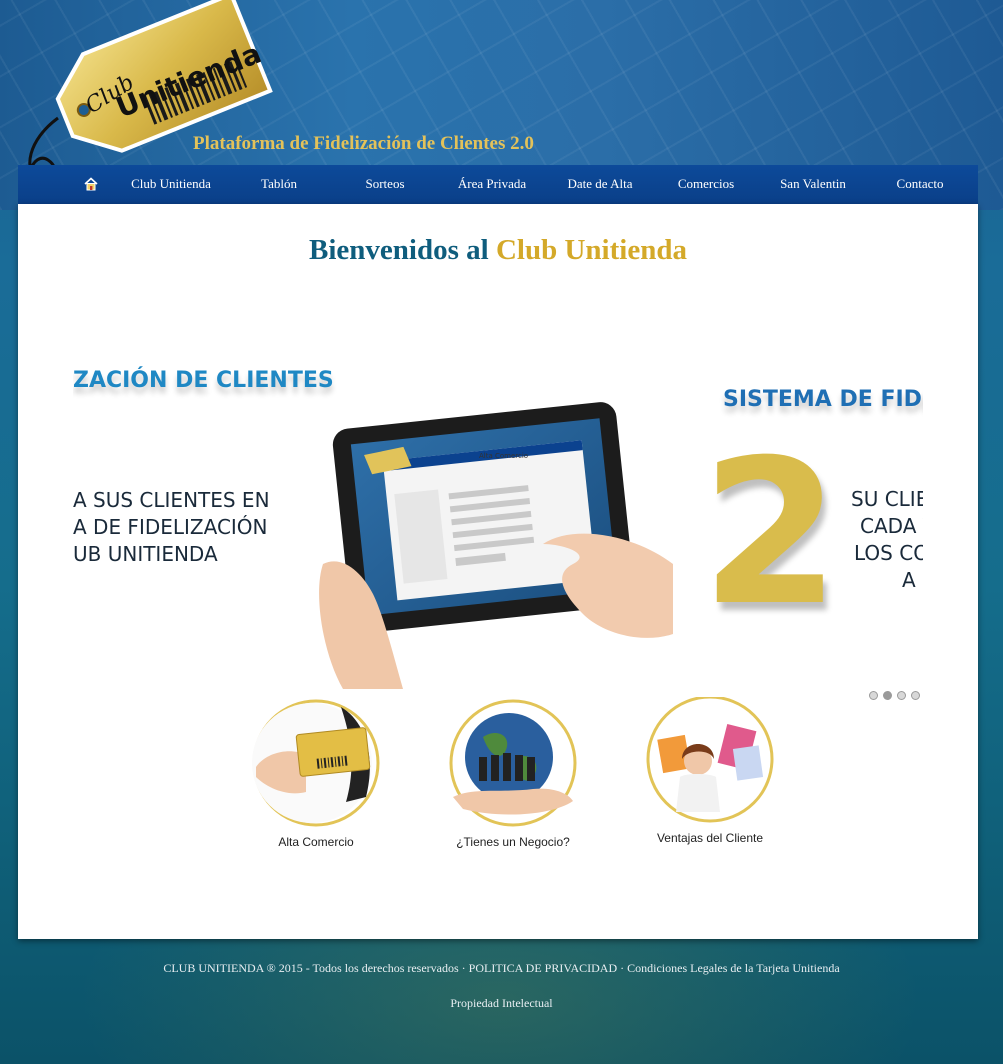  What do you see at coordinates (171, 184) in the screenshot?
I see `nav-item-club-unitienda: Club Unitienda` at bounding box center [171, 184].